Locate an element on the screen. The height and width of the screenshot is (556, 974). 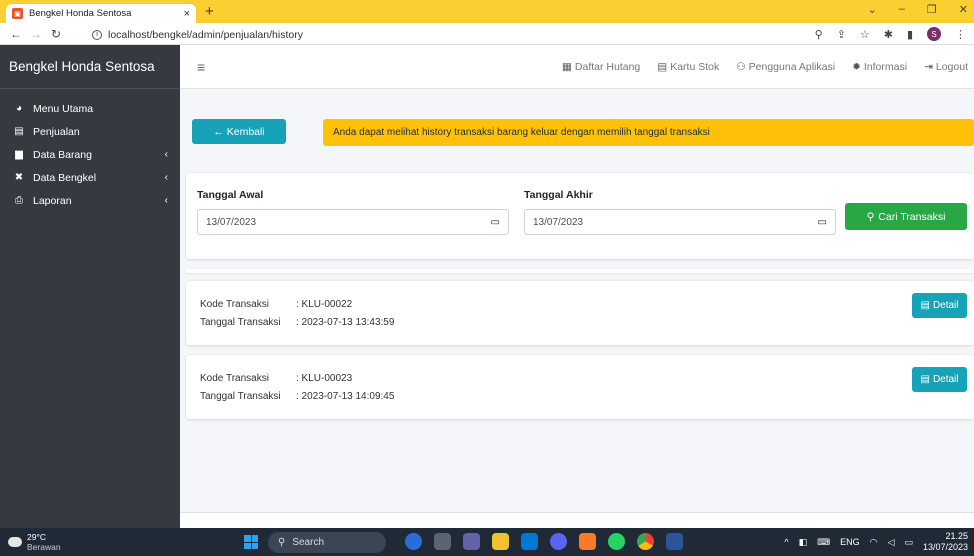
chevron-up-icon: ^ is located at coordinates (786, 542).